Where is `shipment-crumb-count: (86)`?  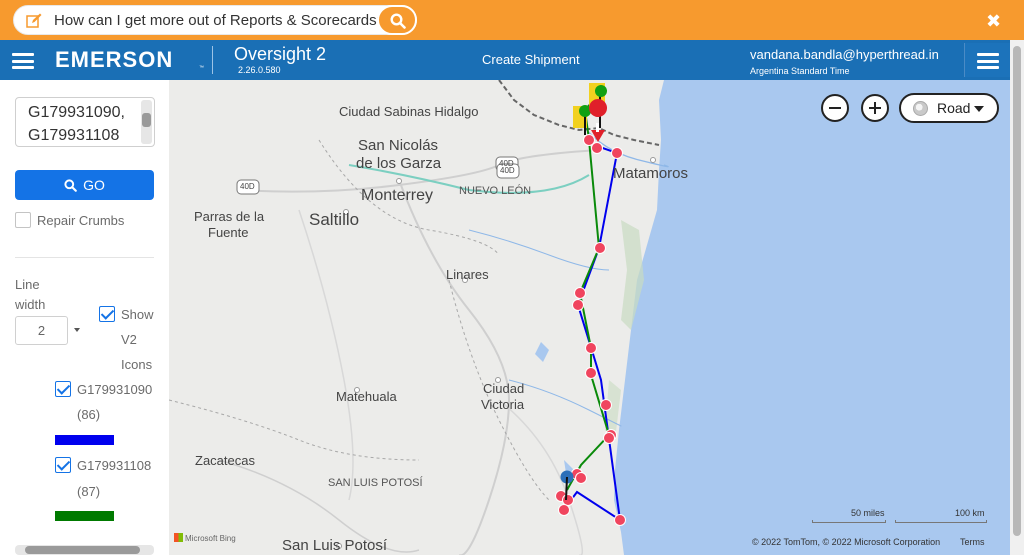 shipment-crumb-count: (86) is located at coordinates (89, 414).